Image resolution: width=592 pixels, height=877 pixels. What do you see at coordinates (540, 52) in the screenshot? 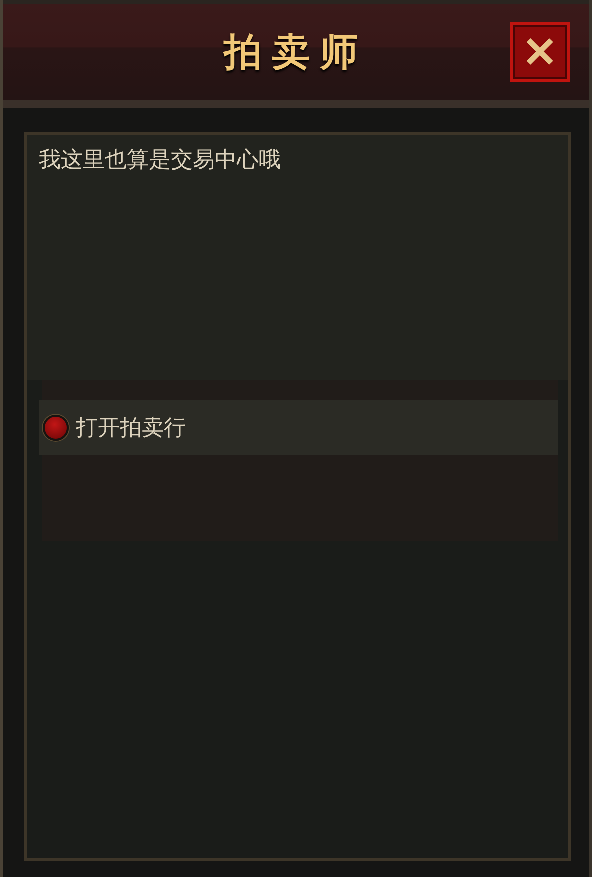
I see `close-button: ✕` at bounding box center [540, 52].